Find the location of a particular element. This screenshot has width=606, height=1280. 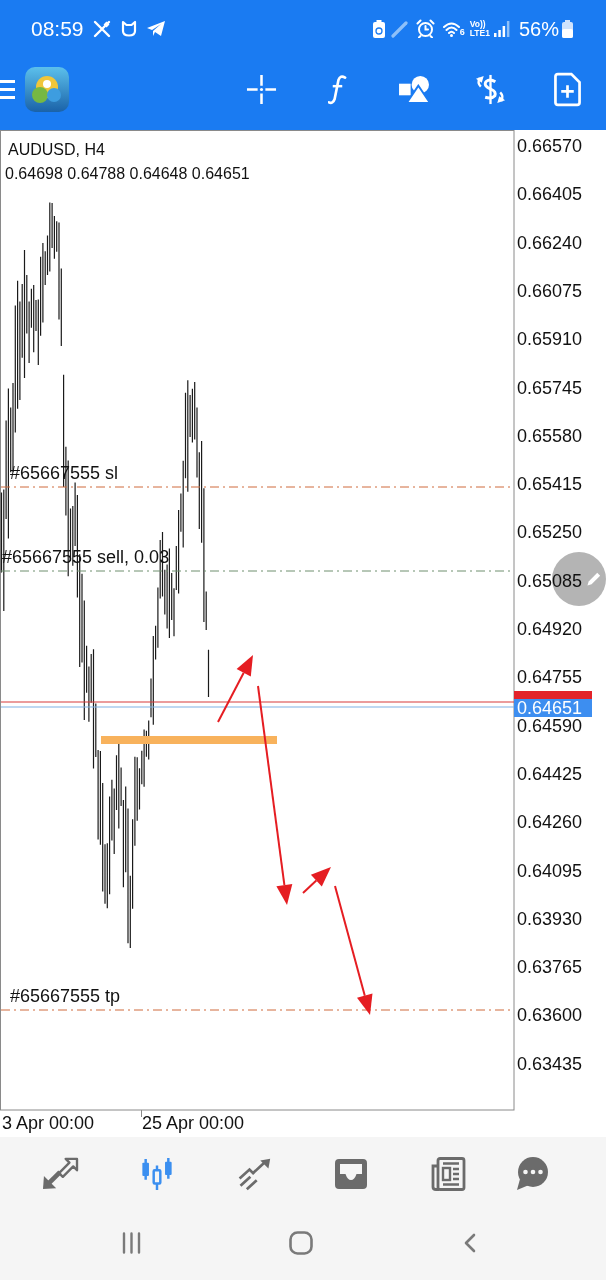

trend-up-icon is located at coordinates (254, 1173).